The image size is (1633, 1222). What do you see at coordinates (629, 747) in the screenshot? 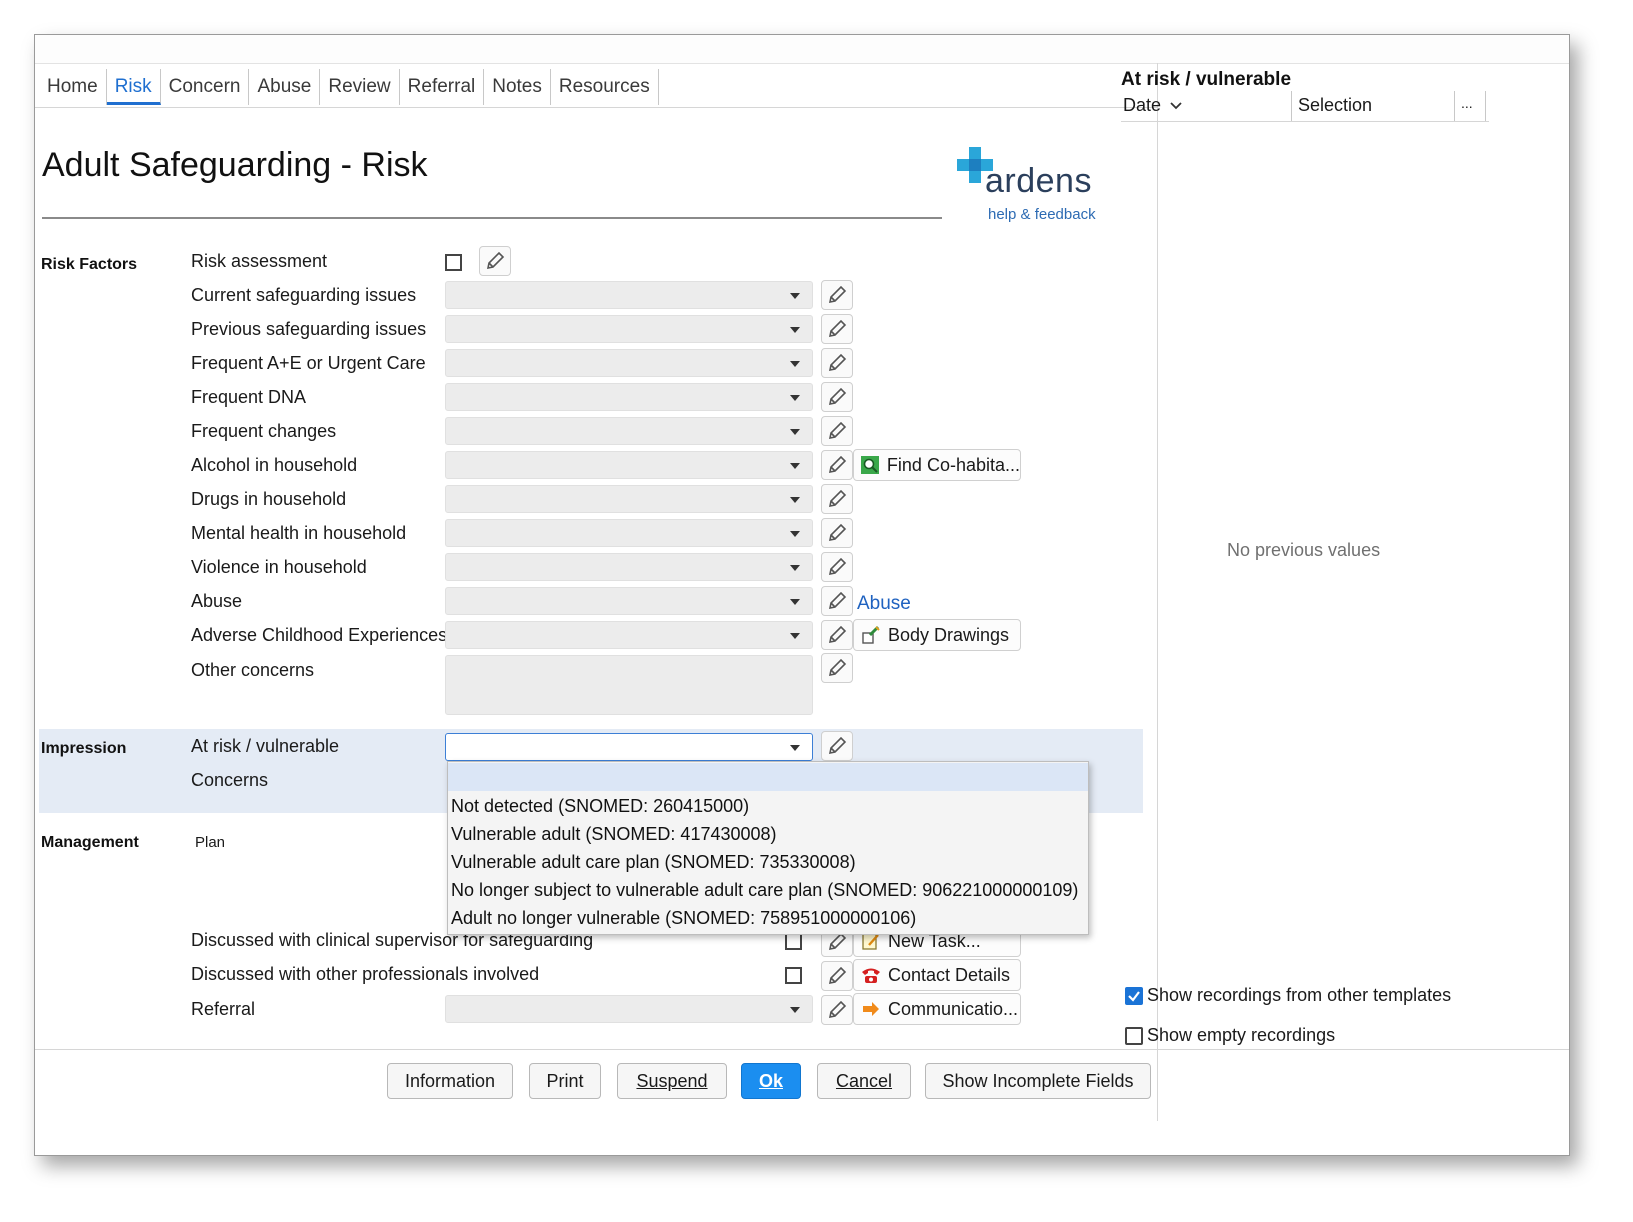
I see `at-risk-combobox` at bounding box center [629, 747].